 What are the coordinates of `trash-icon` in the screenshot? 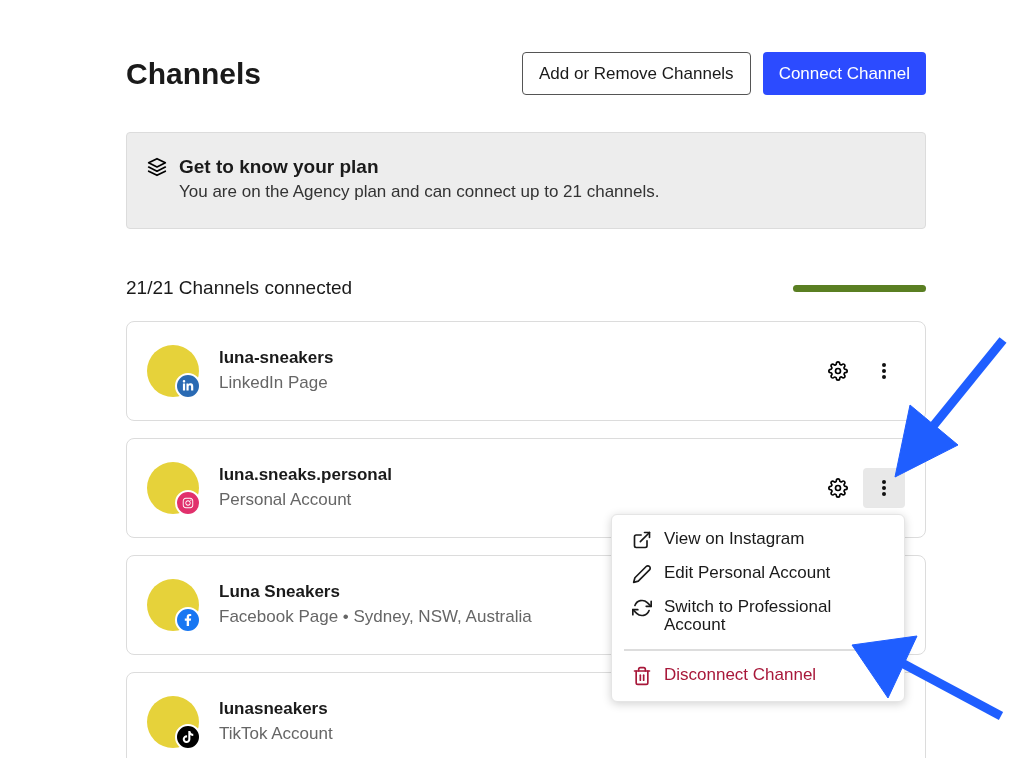 It's located at (642, 676).